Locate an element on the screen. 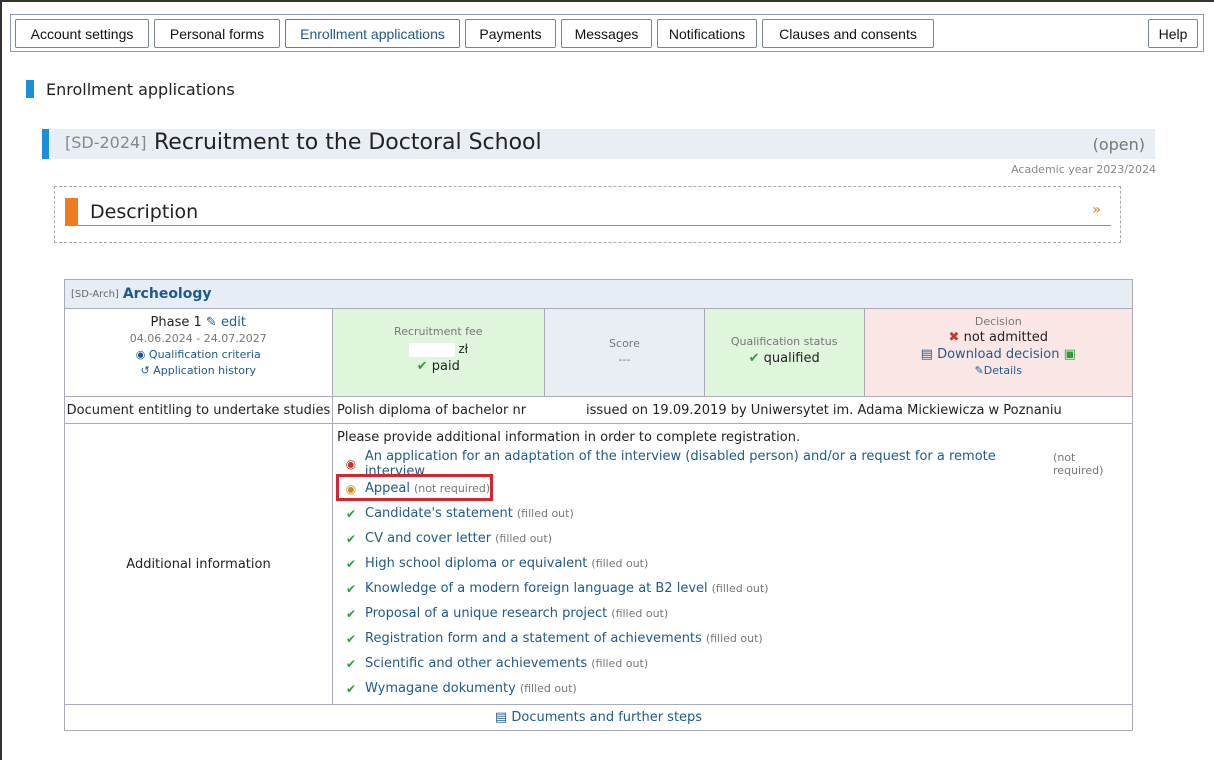 This screenshot has width=1214, height=760. documents-further-steps-link: ▤ Documents and further steps is located at coordinates (598, 717).